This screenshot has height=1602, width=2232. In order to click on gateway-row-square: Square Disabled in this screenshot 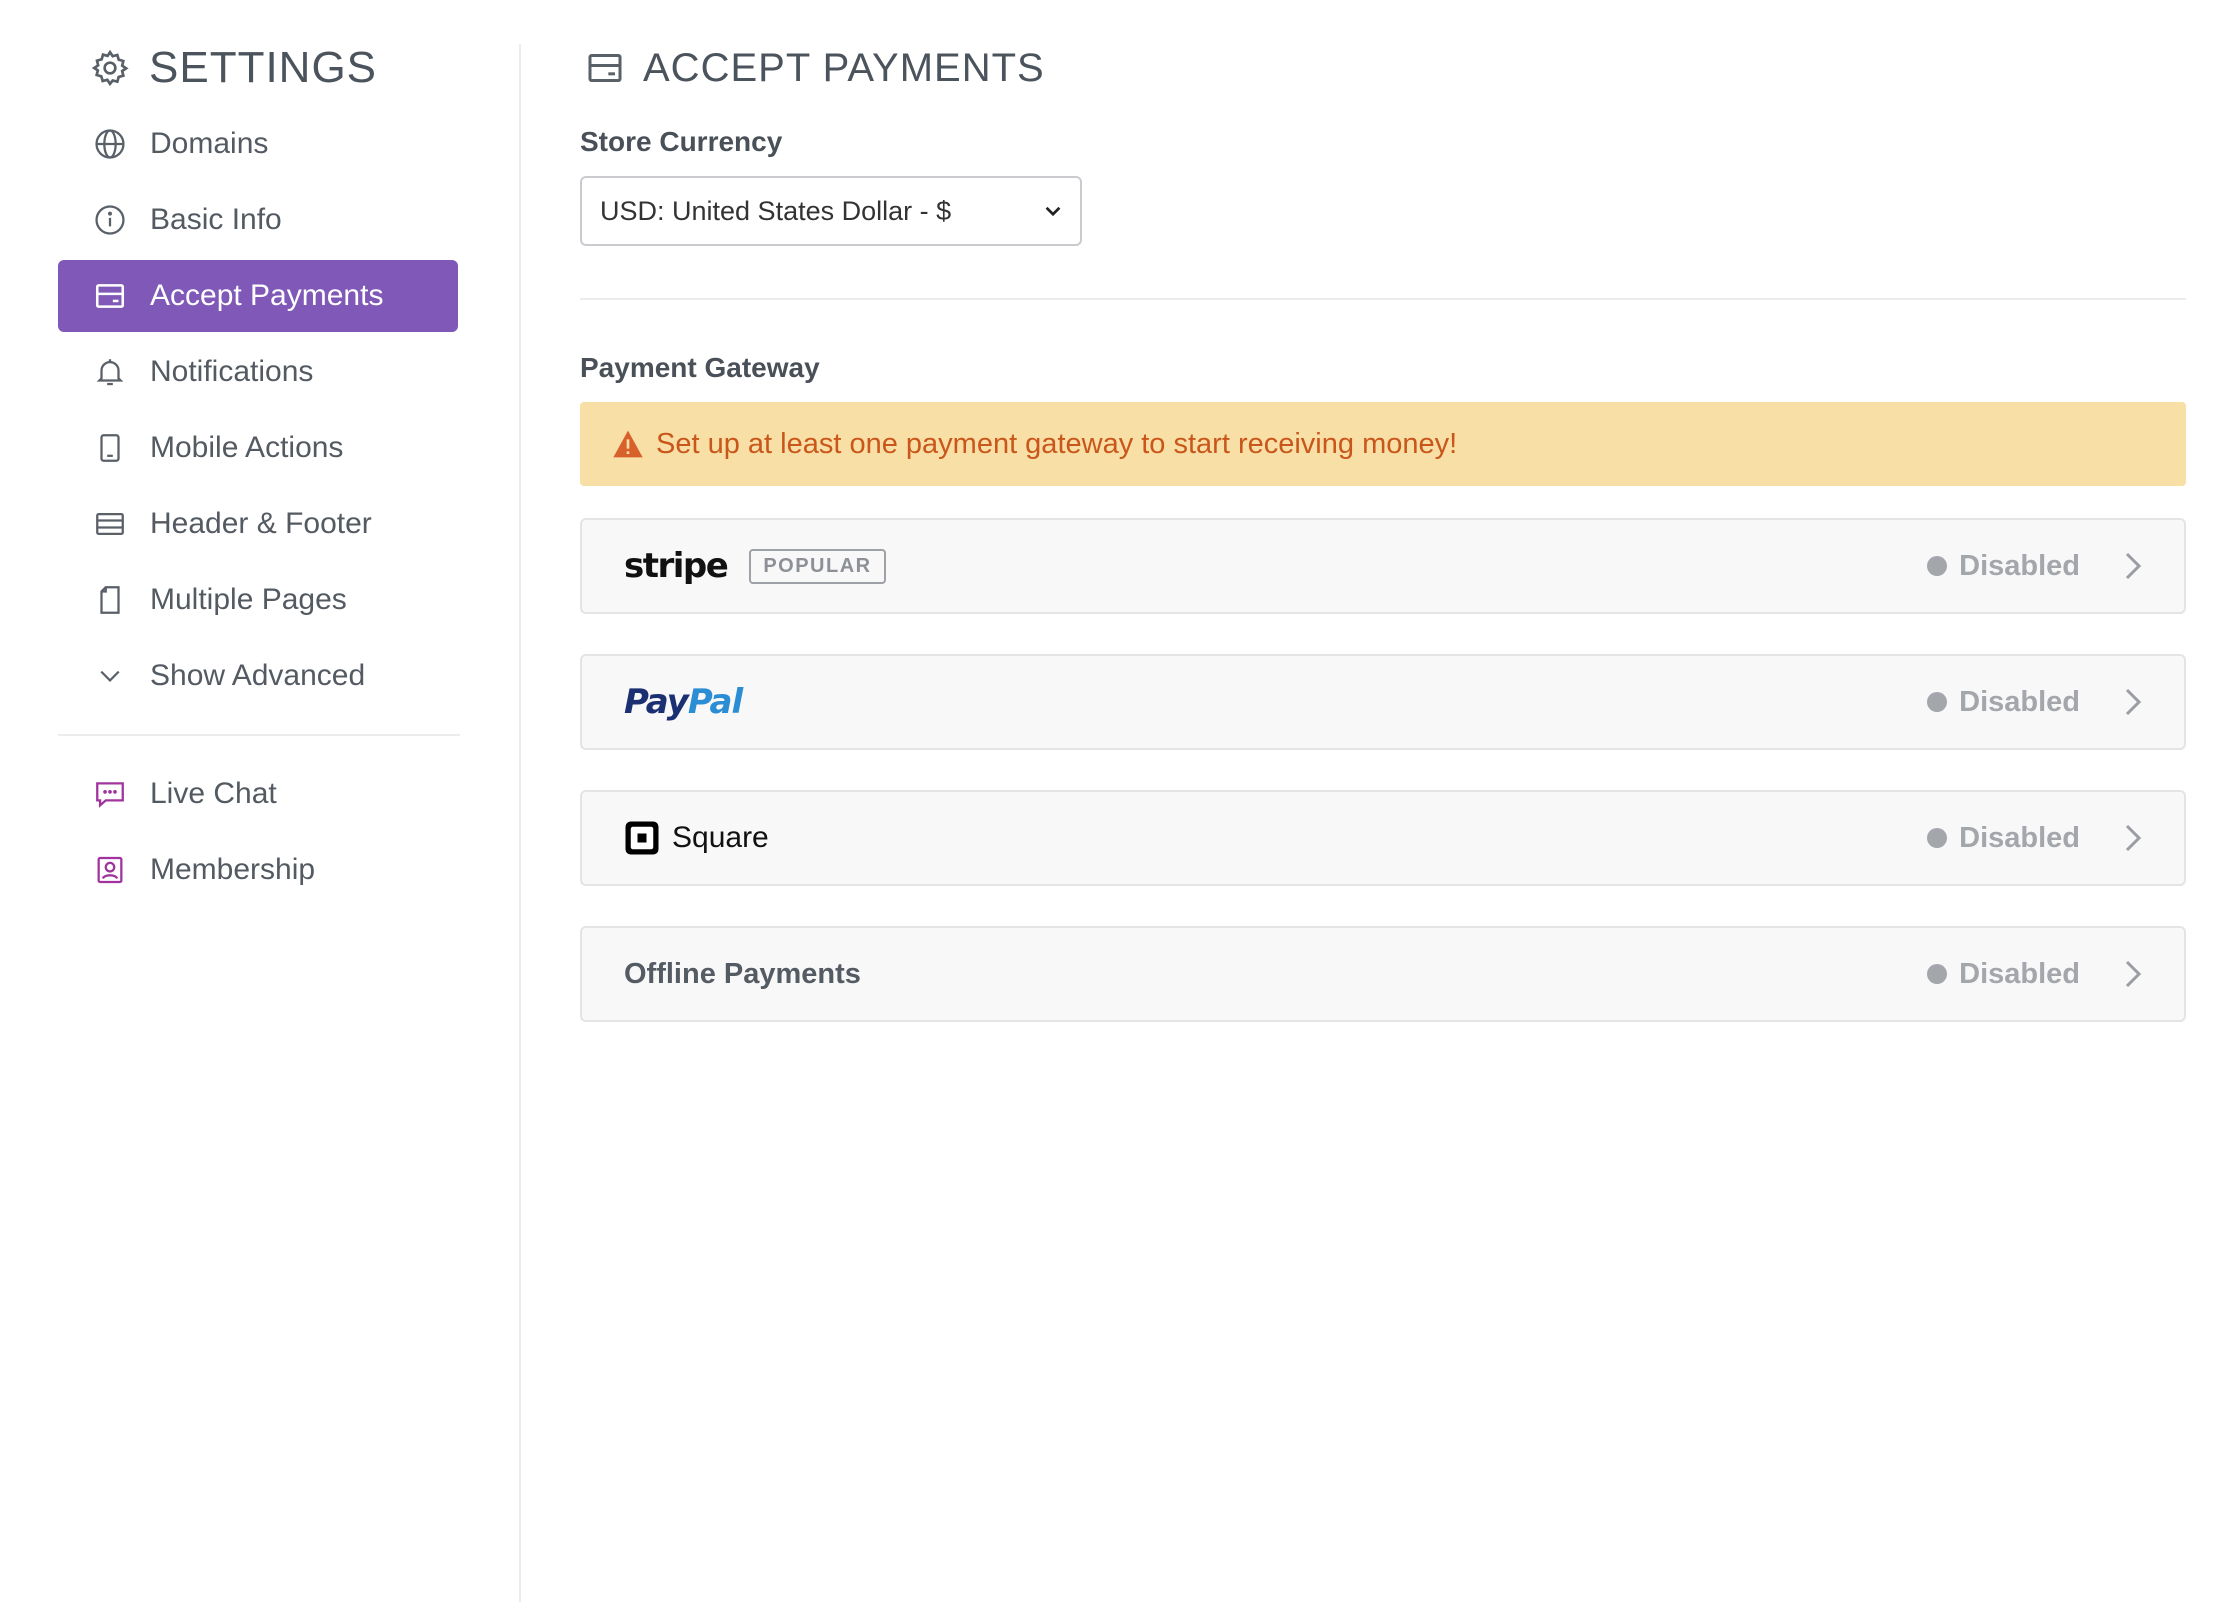, I will do `click(1383, 838)`.